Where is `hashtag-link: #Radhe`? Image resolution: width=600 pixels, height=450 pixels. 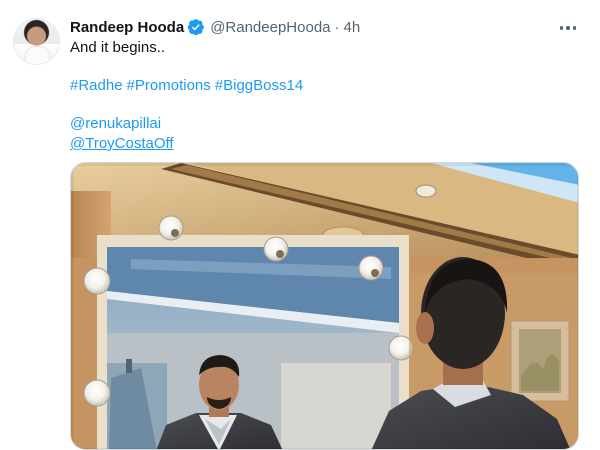
hashtag-link: #Radhe is located at coordinates (96, 85).